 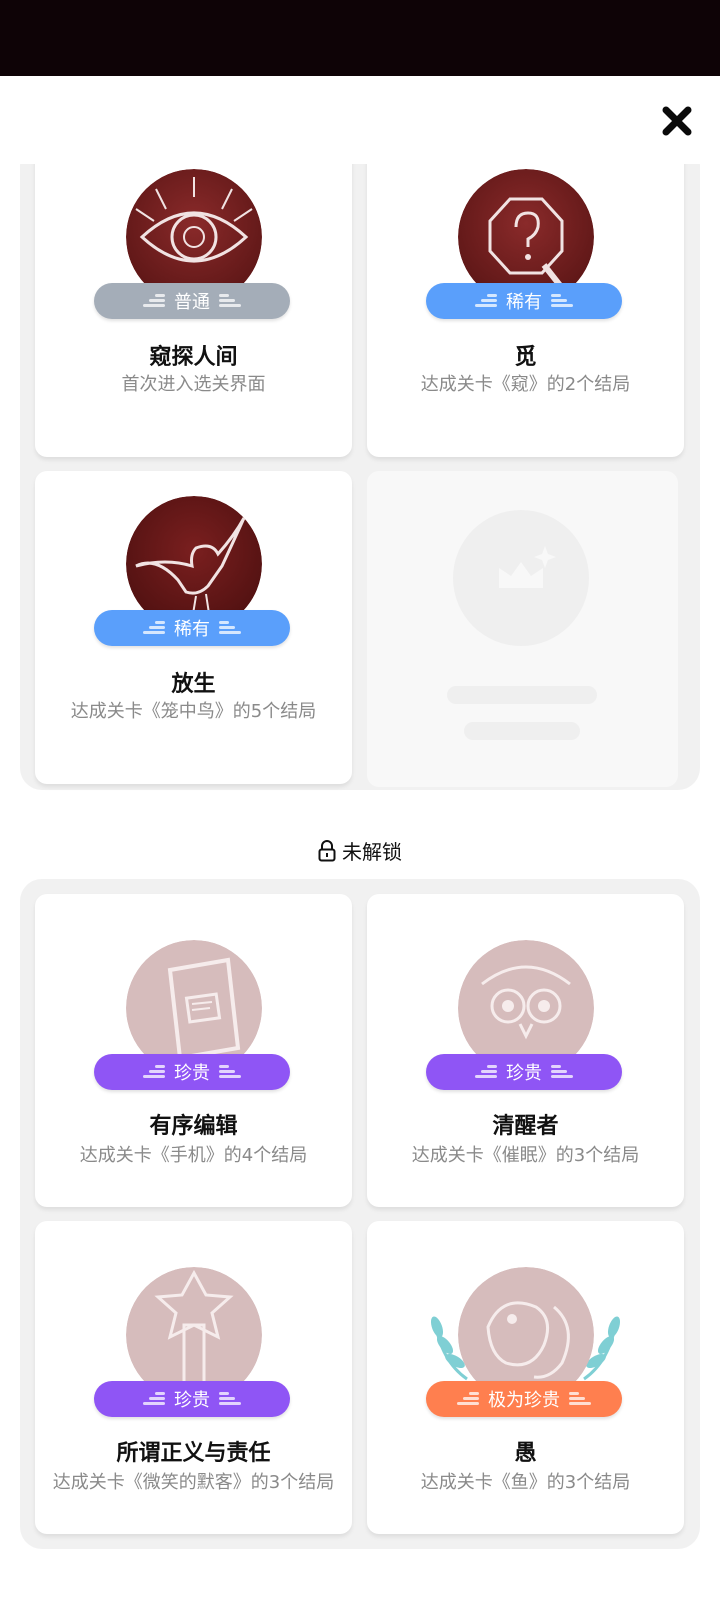 I want to click on crown-icon, so click(x=527, y=567).